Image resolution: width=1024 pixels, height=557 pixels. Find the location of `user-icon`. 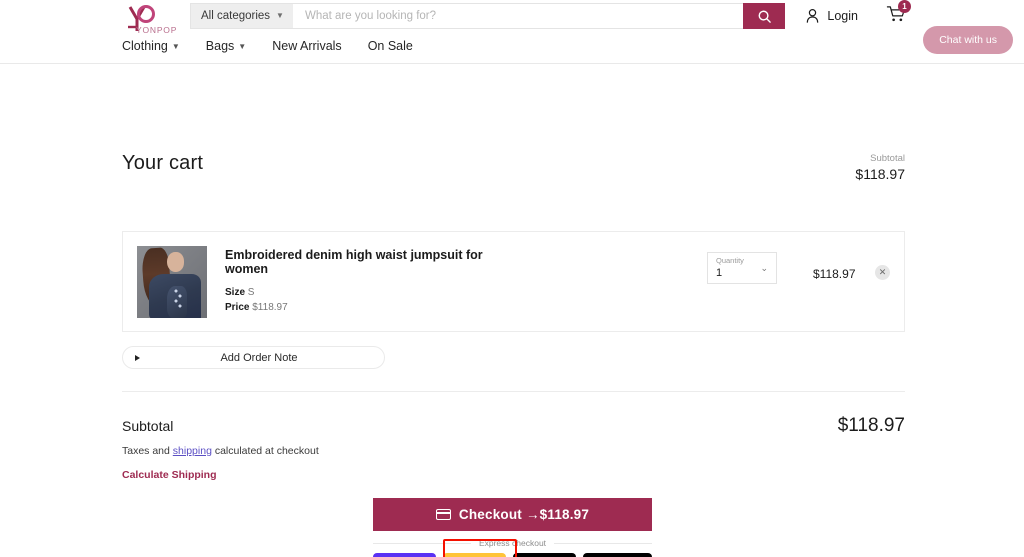

user-icon is located at coordinates (813, 16).